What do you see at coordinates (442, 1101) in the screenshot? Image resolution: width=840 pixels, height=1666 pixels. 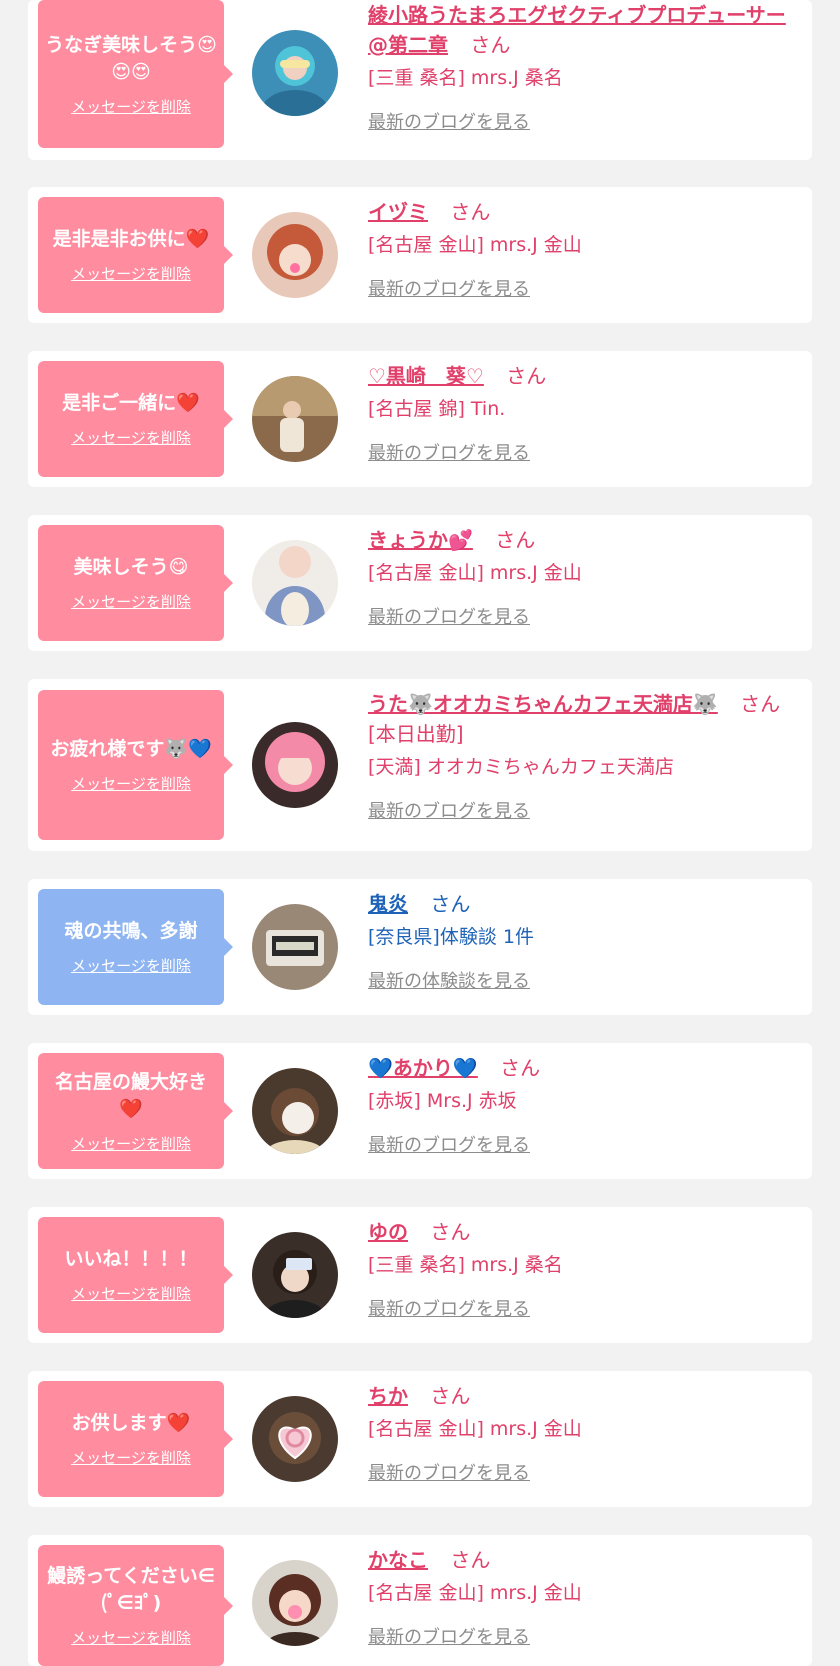 I see `shop-label: [赤坂] Mrs.J 赤坂` at bounding box center [442, 1101].